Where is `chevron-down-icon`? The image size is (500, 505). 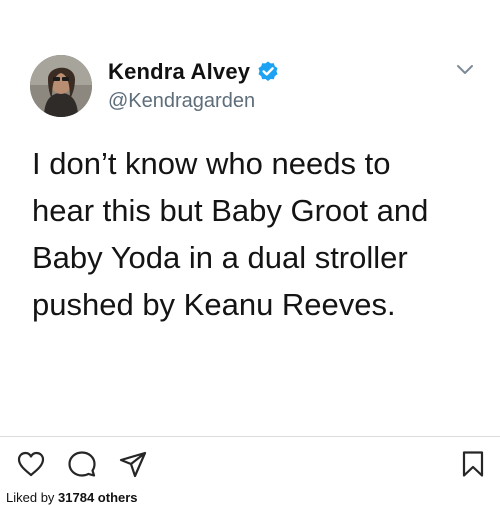
chevron-down-icon is located at coordinates (465, 69).